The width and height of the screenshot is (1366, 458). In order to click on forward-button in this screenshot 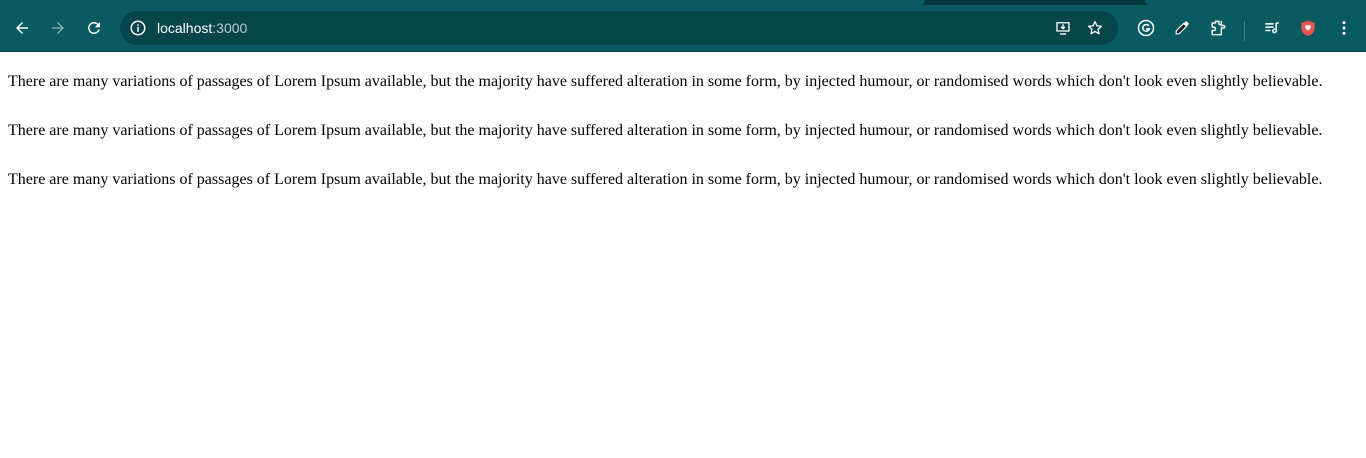, I will do `click(58, 28)`.